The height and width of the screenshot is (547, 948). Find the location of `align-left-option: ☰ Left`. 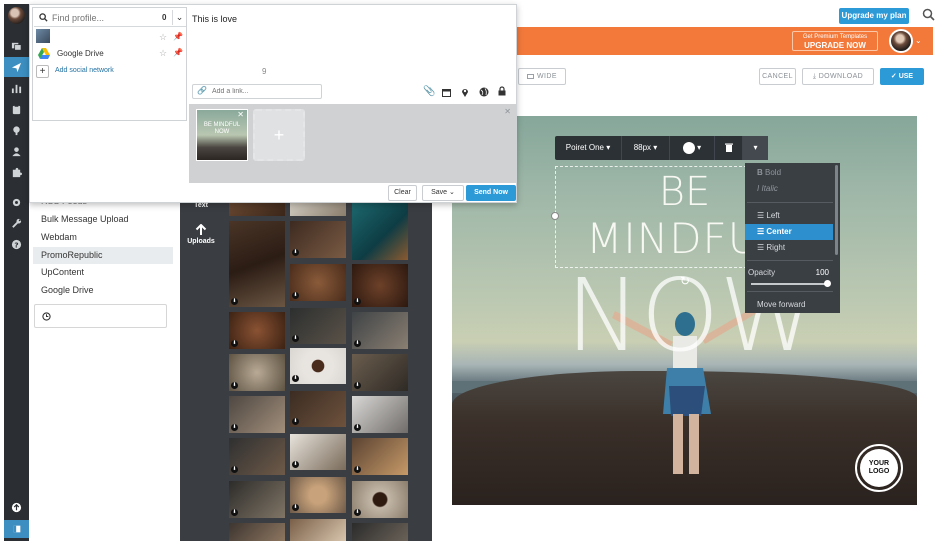

align-left-option: ☰ Left is located at coordinates (789, 216).